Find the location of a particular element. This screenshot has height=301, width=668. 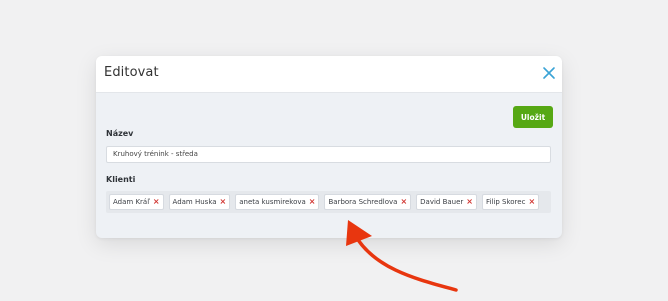

client-tag-label: Adam Huska is located at coordinates (194, 202).